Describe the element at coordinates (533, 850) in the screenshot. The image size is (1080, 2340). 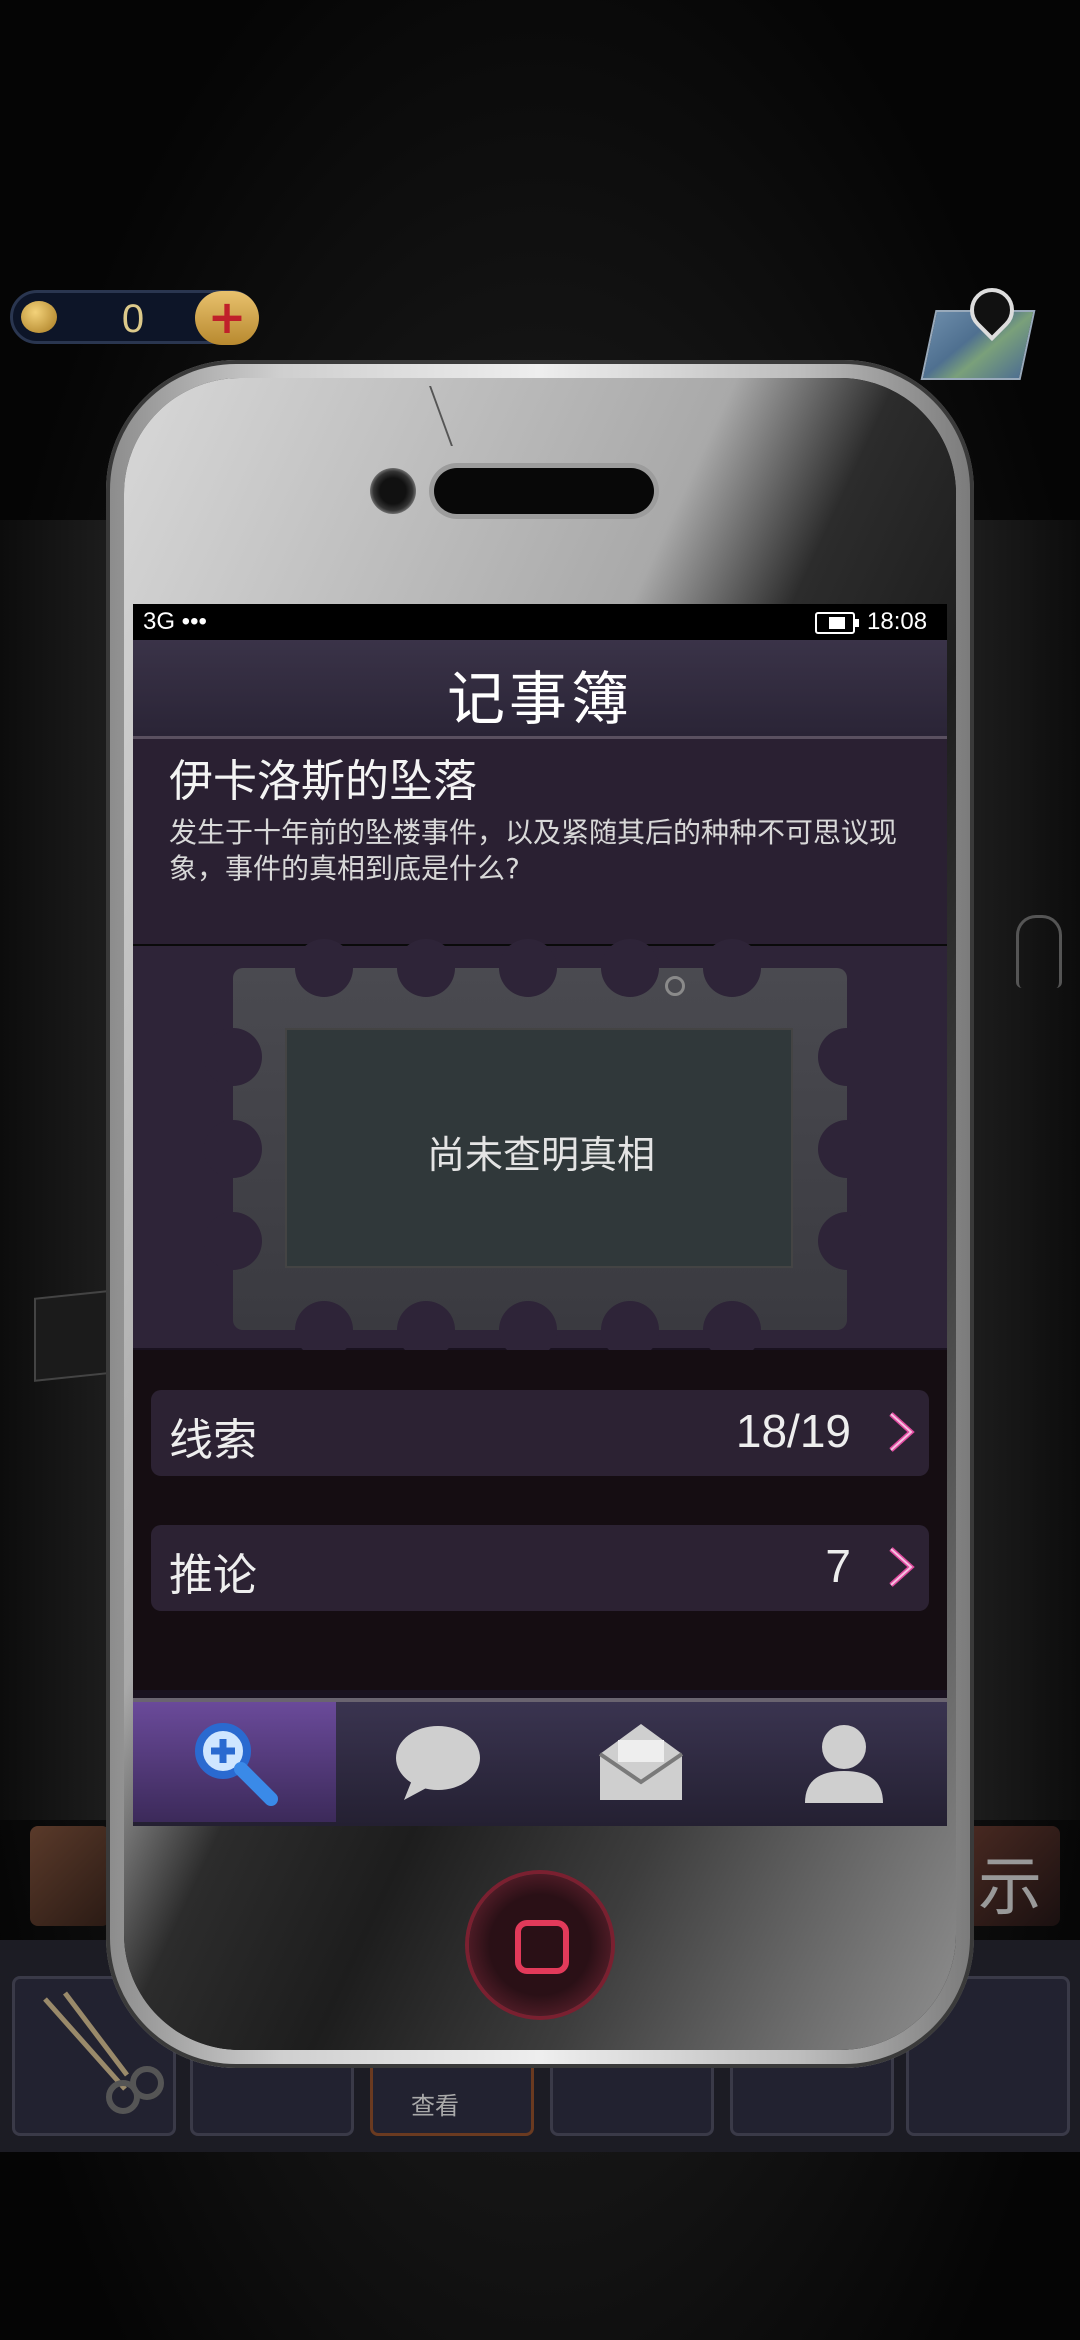
I see `case-description: 发生于十年前的坠楼事件，以及紧随其后的种种不可思议现象，事件的真相到底是什么?` at that location.